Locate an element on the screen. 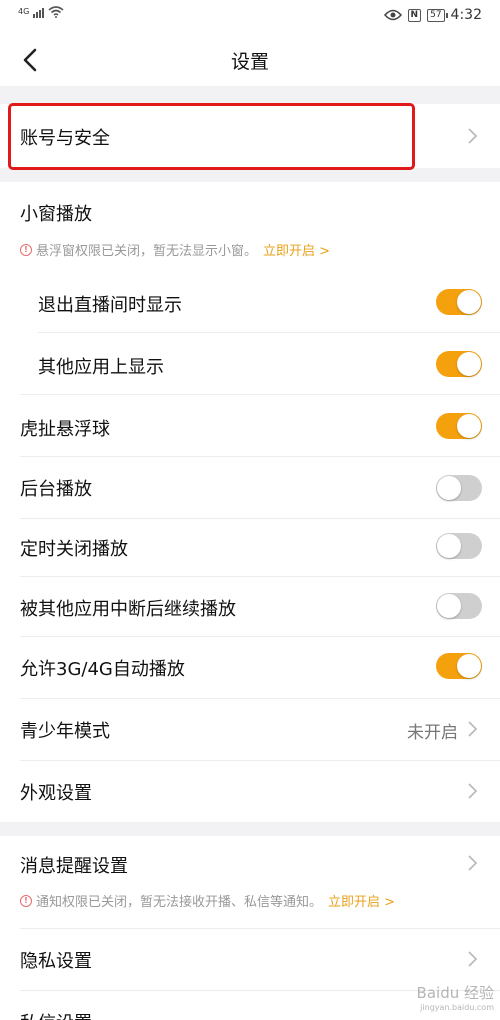 This screenshot has width=500, height=1020. teen-mode-row: 青少年模式 未开启 is located at coordinates (250, 729).